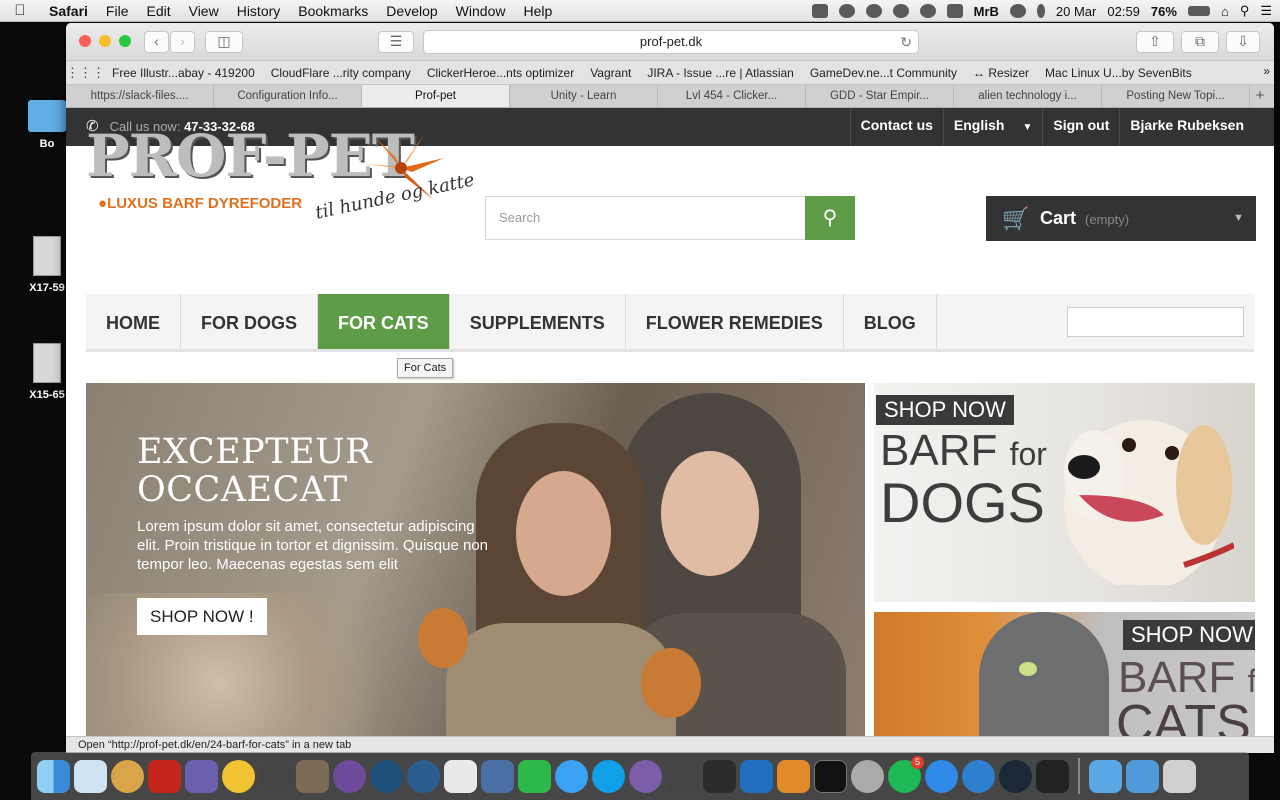 The width and height of the screenshot is (1280, 800). What do you see at coordinates (608, 776) in the screenshot?
I see `skype-icon` at bounding box center [608, 776].